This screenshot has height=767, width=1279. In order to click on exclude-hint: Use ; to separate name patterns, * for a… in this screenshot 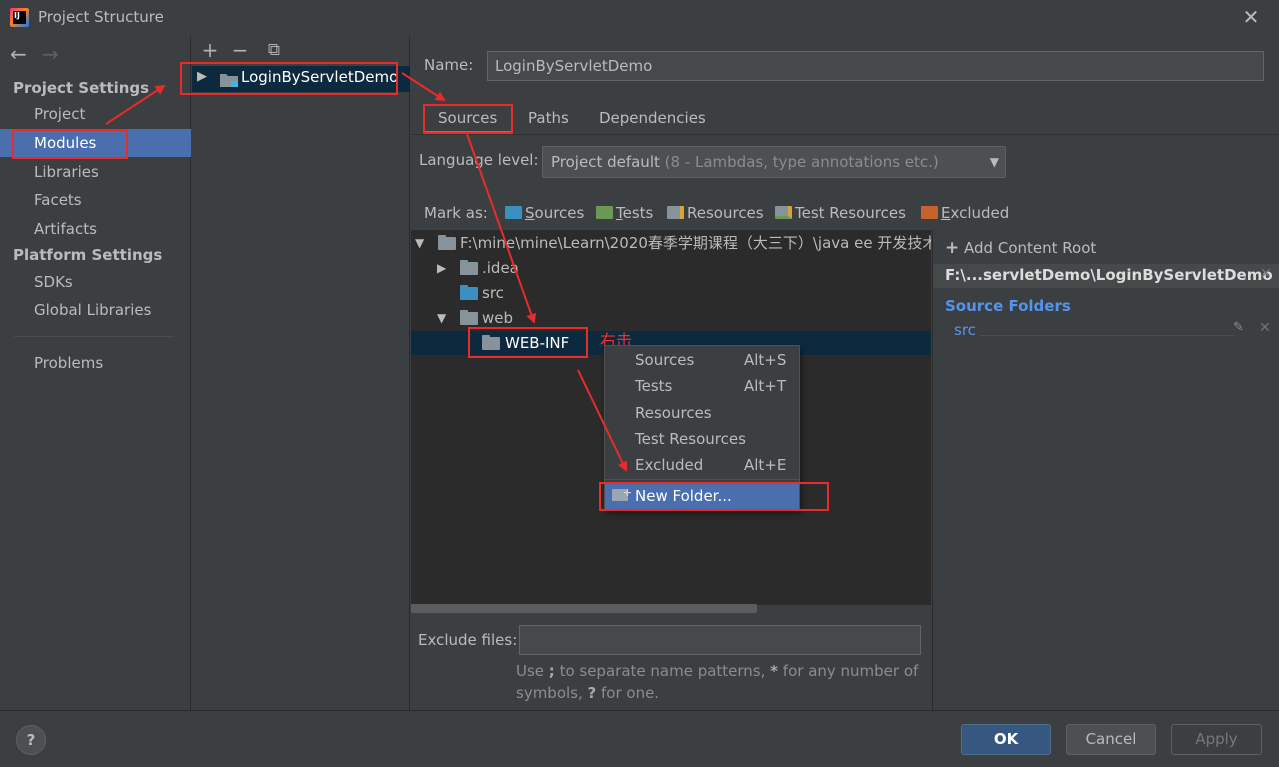, I will do `click(717, 682)`.